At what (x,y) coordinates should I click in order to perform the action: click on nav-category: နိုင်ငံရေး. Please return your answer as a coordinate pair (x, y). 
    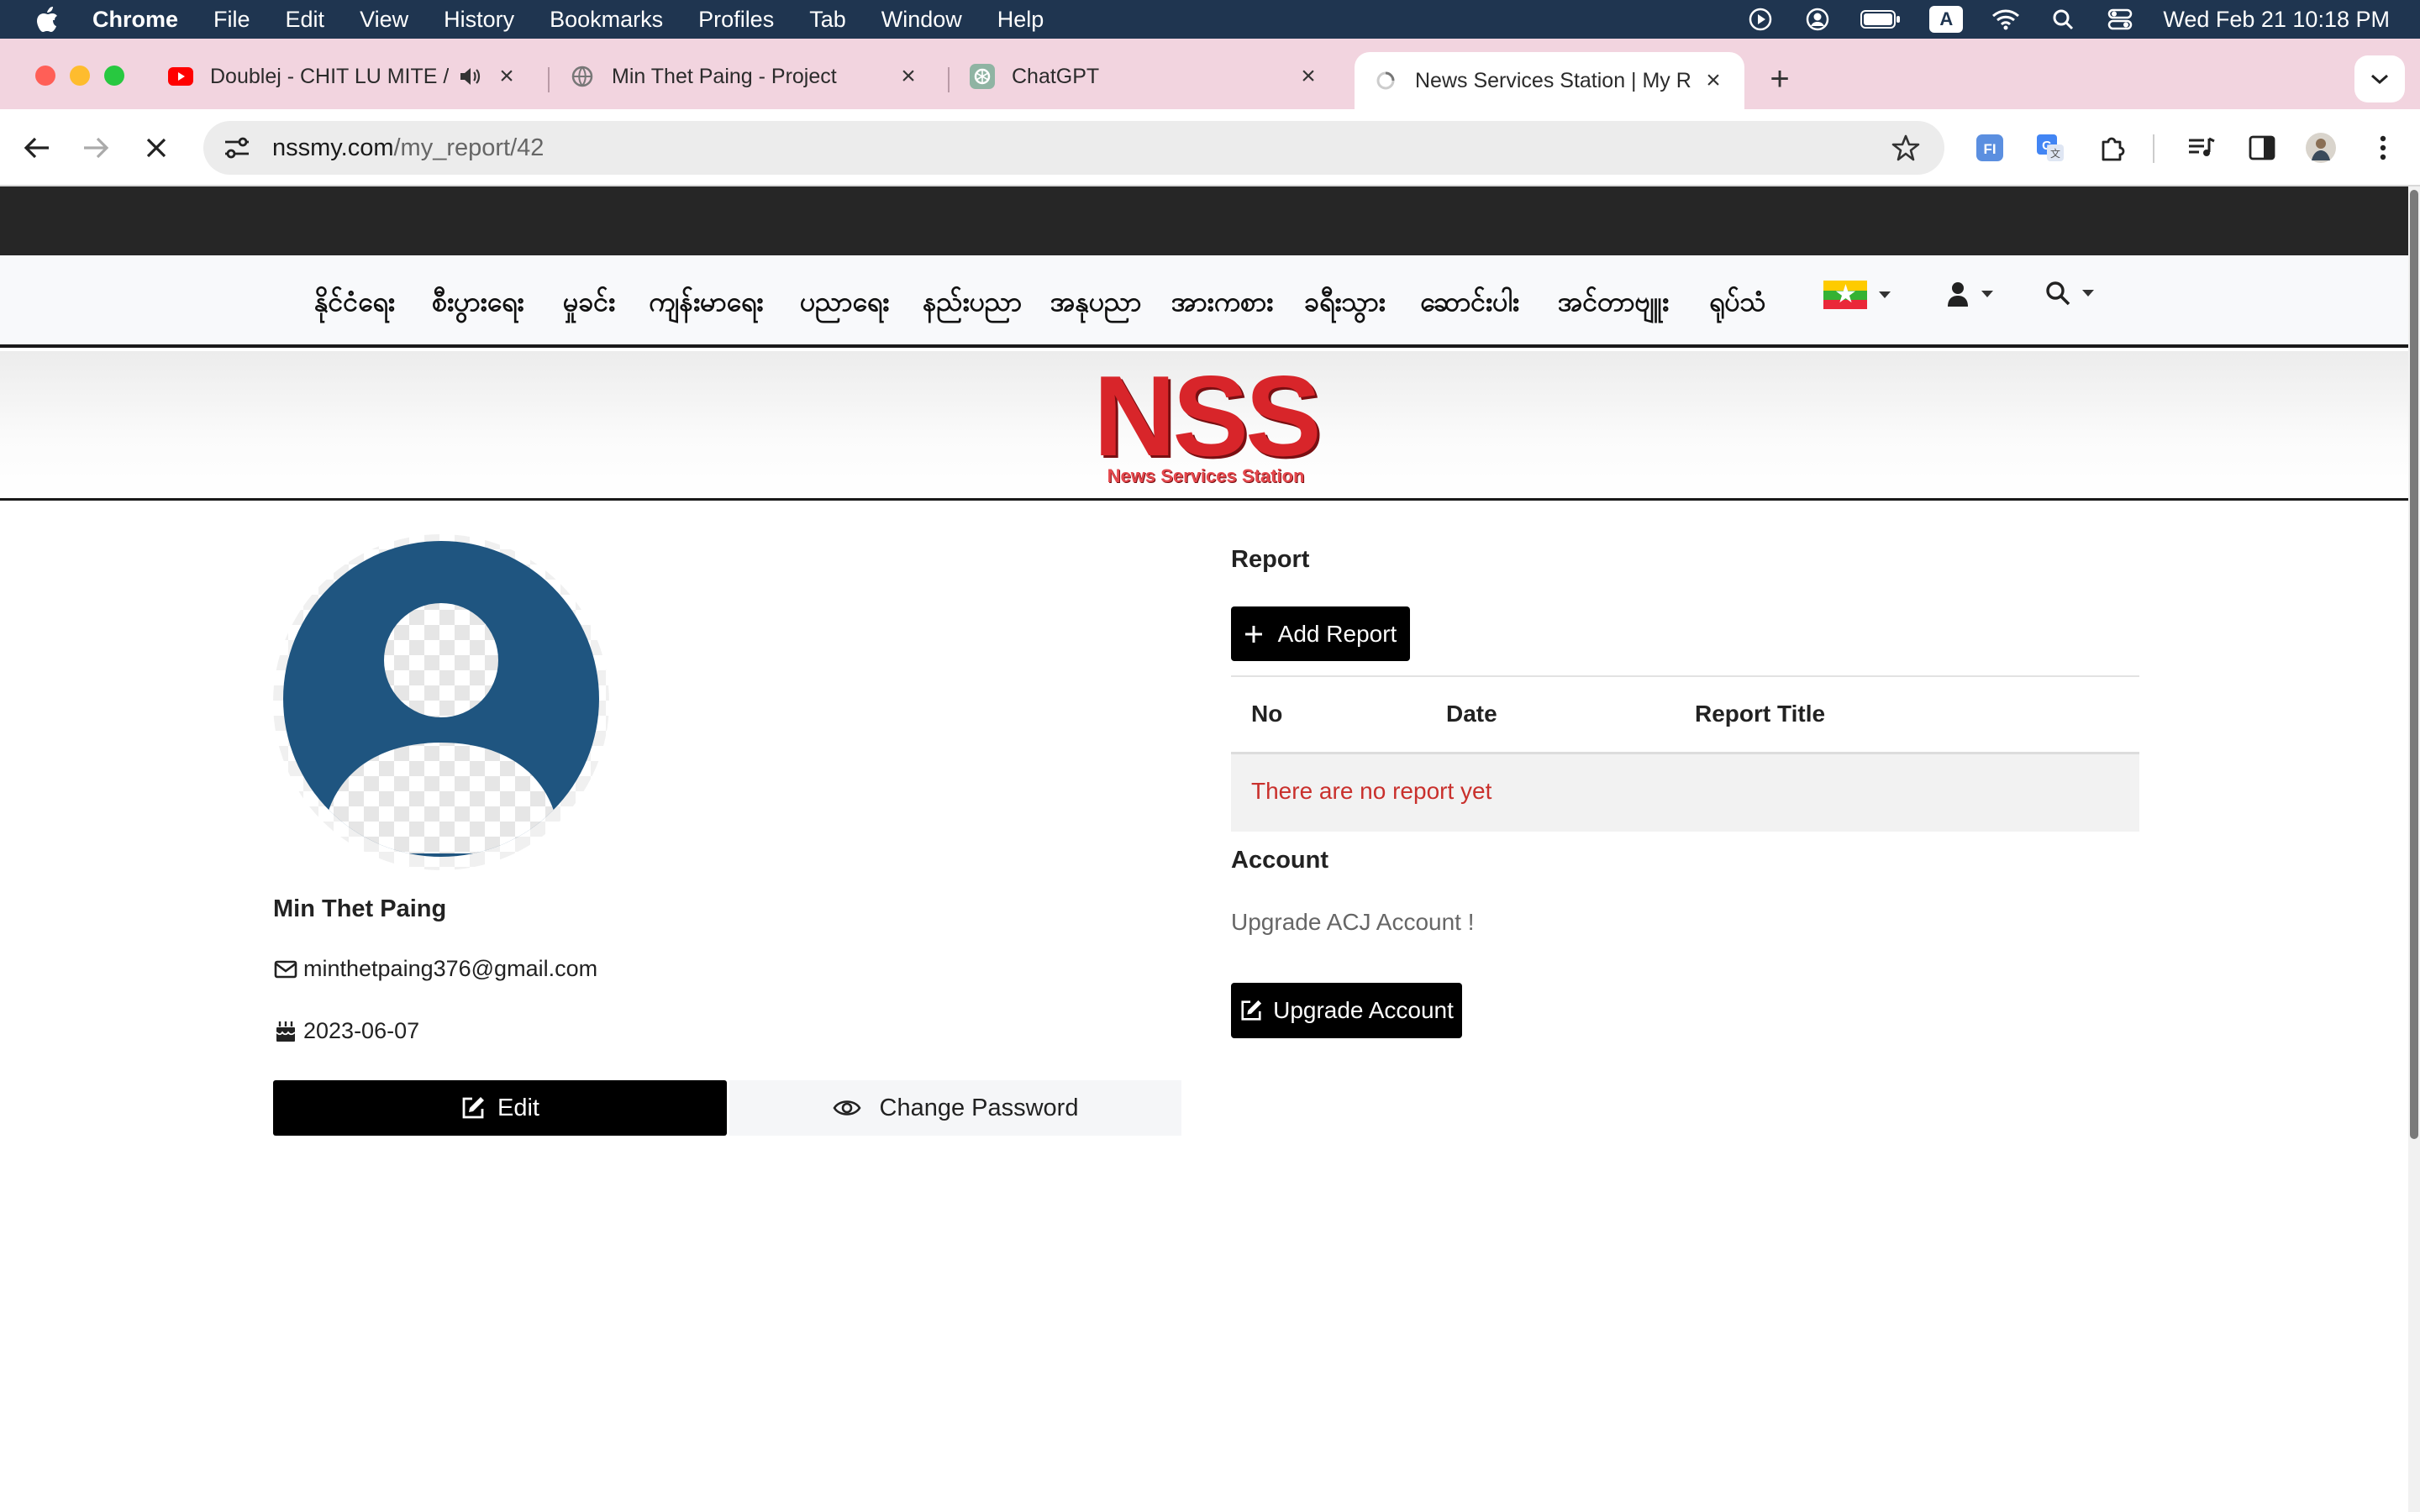
    Looking at the image, I should click on (354, 304).